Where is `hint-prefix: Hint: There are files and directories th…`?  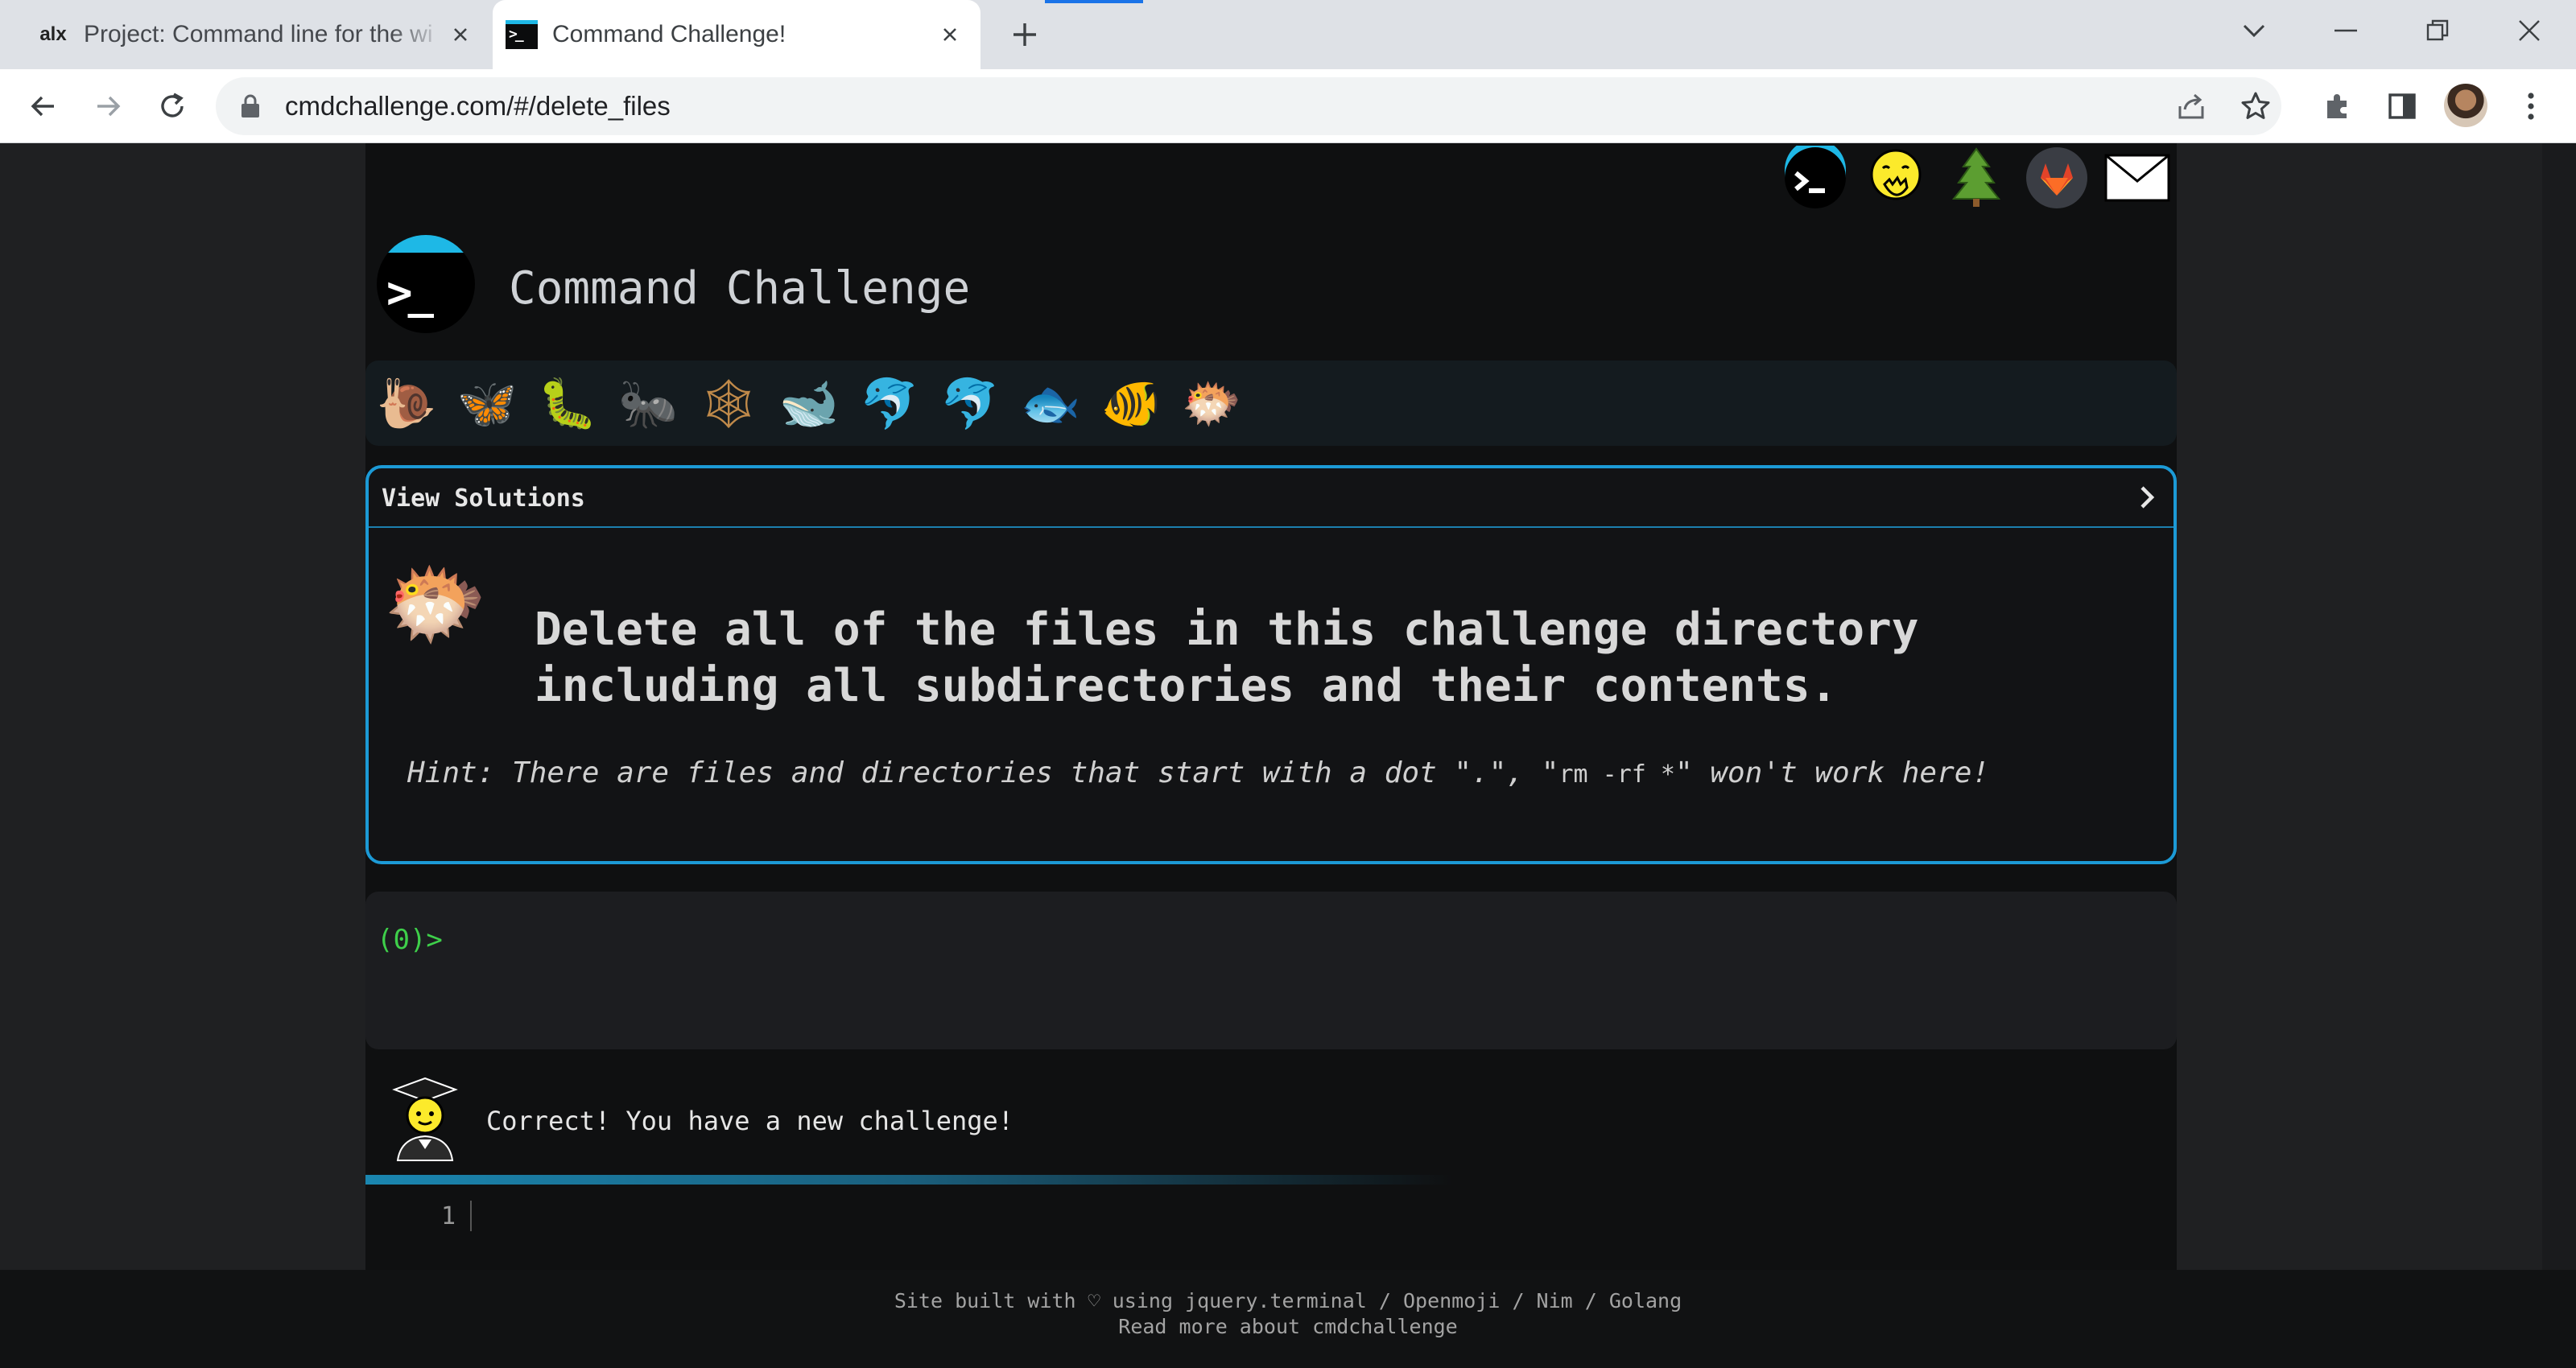 hint-prefix: Hint: There are files and directories th… is located at coordinates (983, 772).